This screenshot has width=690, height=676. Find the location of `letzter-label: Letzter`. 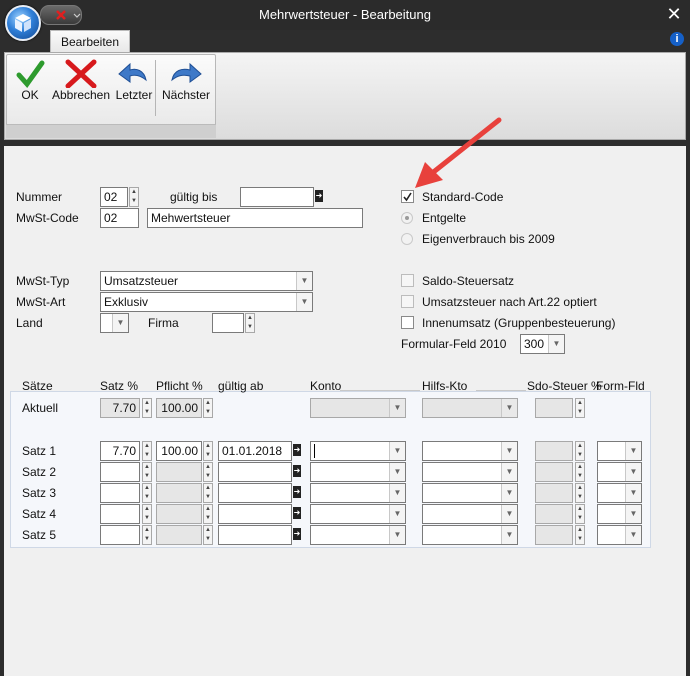

letzter-label: Letzter is located at coordinates (134, 95).